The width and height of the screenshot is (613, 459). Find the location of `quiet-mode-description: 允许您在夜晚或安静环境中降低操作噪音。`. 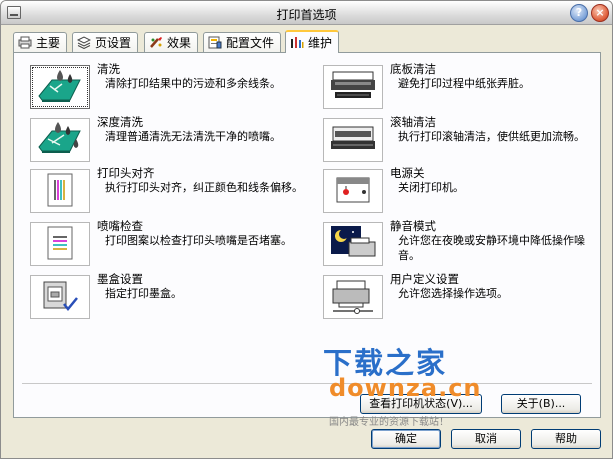

quiet-mode-description: 允许您在夜晚或安静环境中降低操作噪音。 is located at coordinates (491, 248).